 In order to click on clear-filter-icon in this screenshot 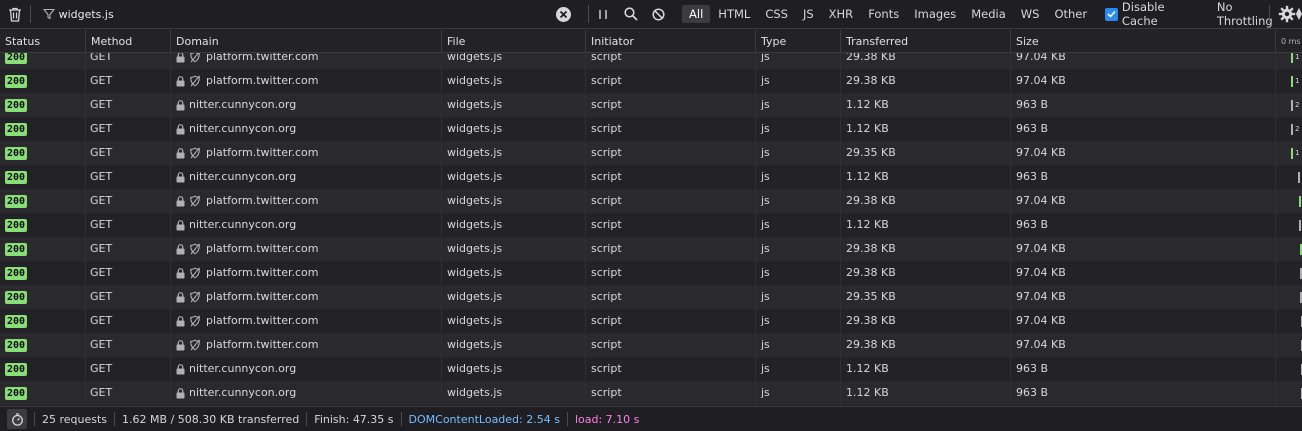, I will do `click(563, 14)`.